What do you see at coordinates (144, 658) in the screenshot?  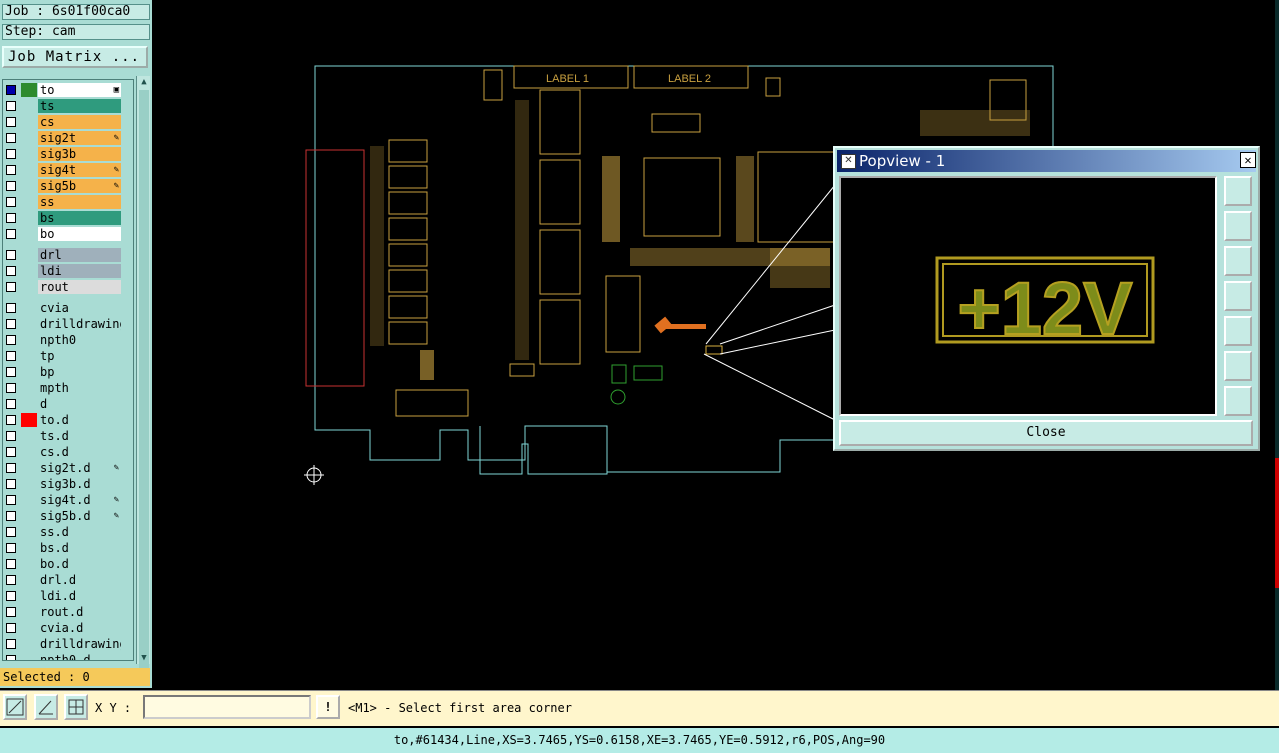 I see `scroll-down-icon: ▼` at bounding box center [144, 658].